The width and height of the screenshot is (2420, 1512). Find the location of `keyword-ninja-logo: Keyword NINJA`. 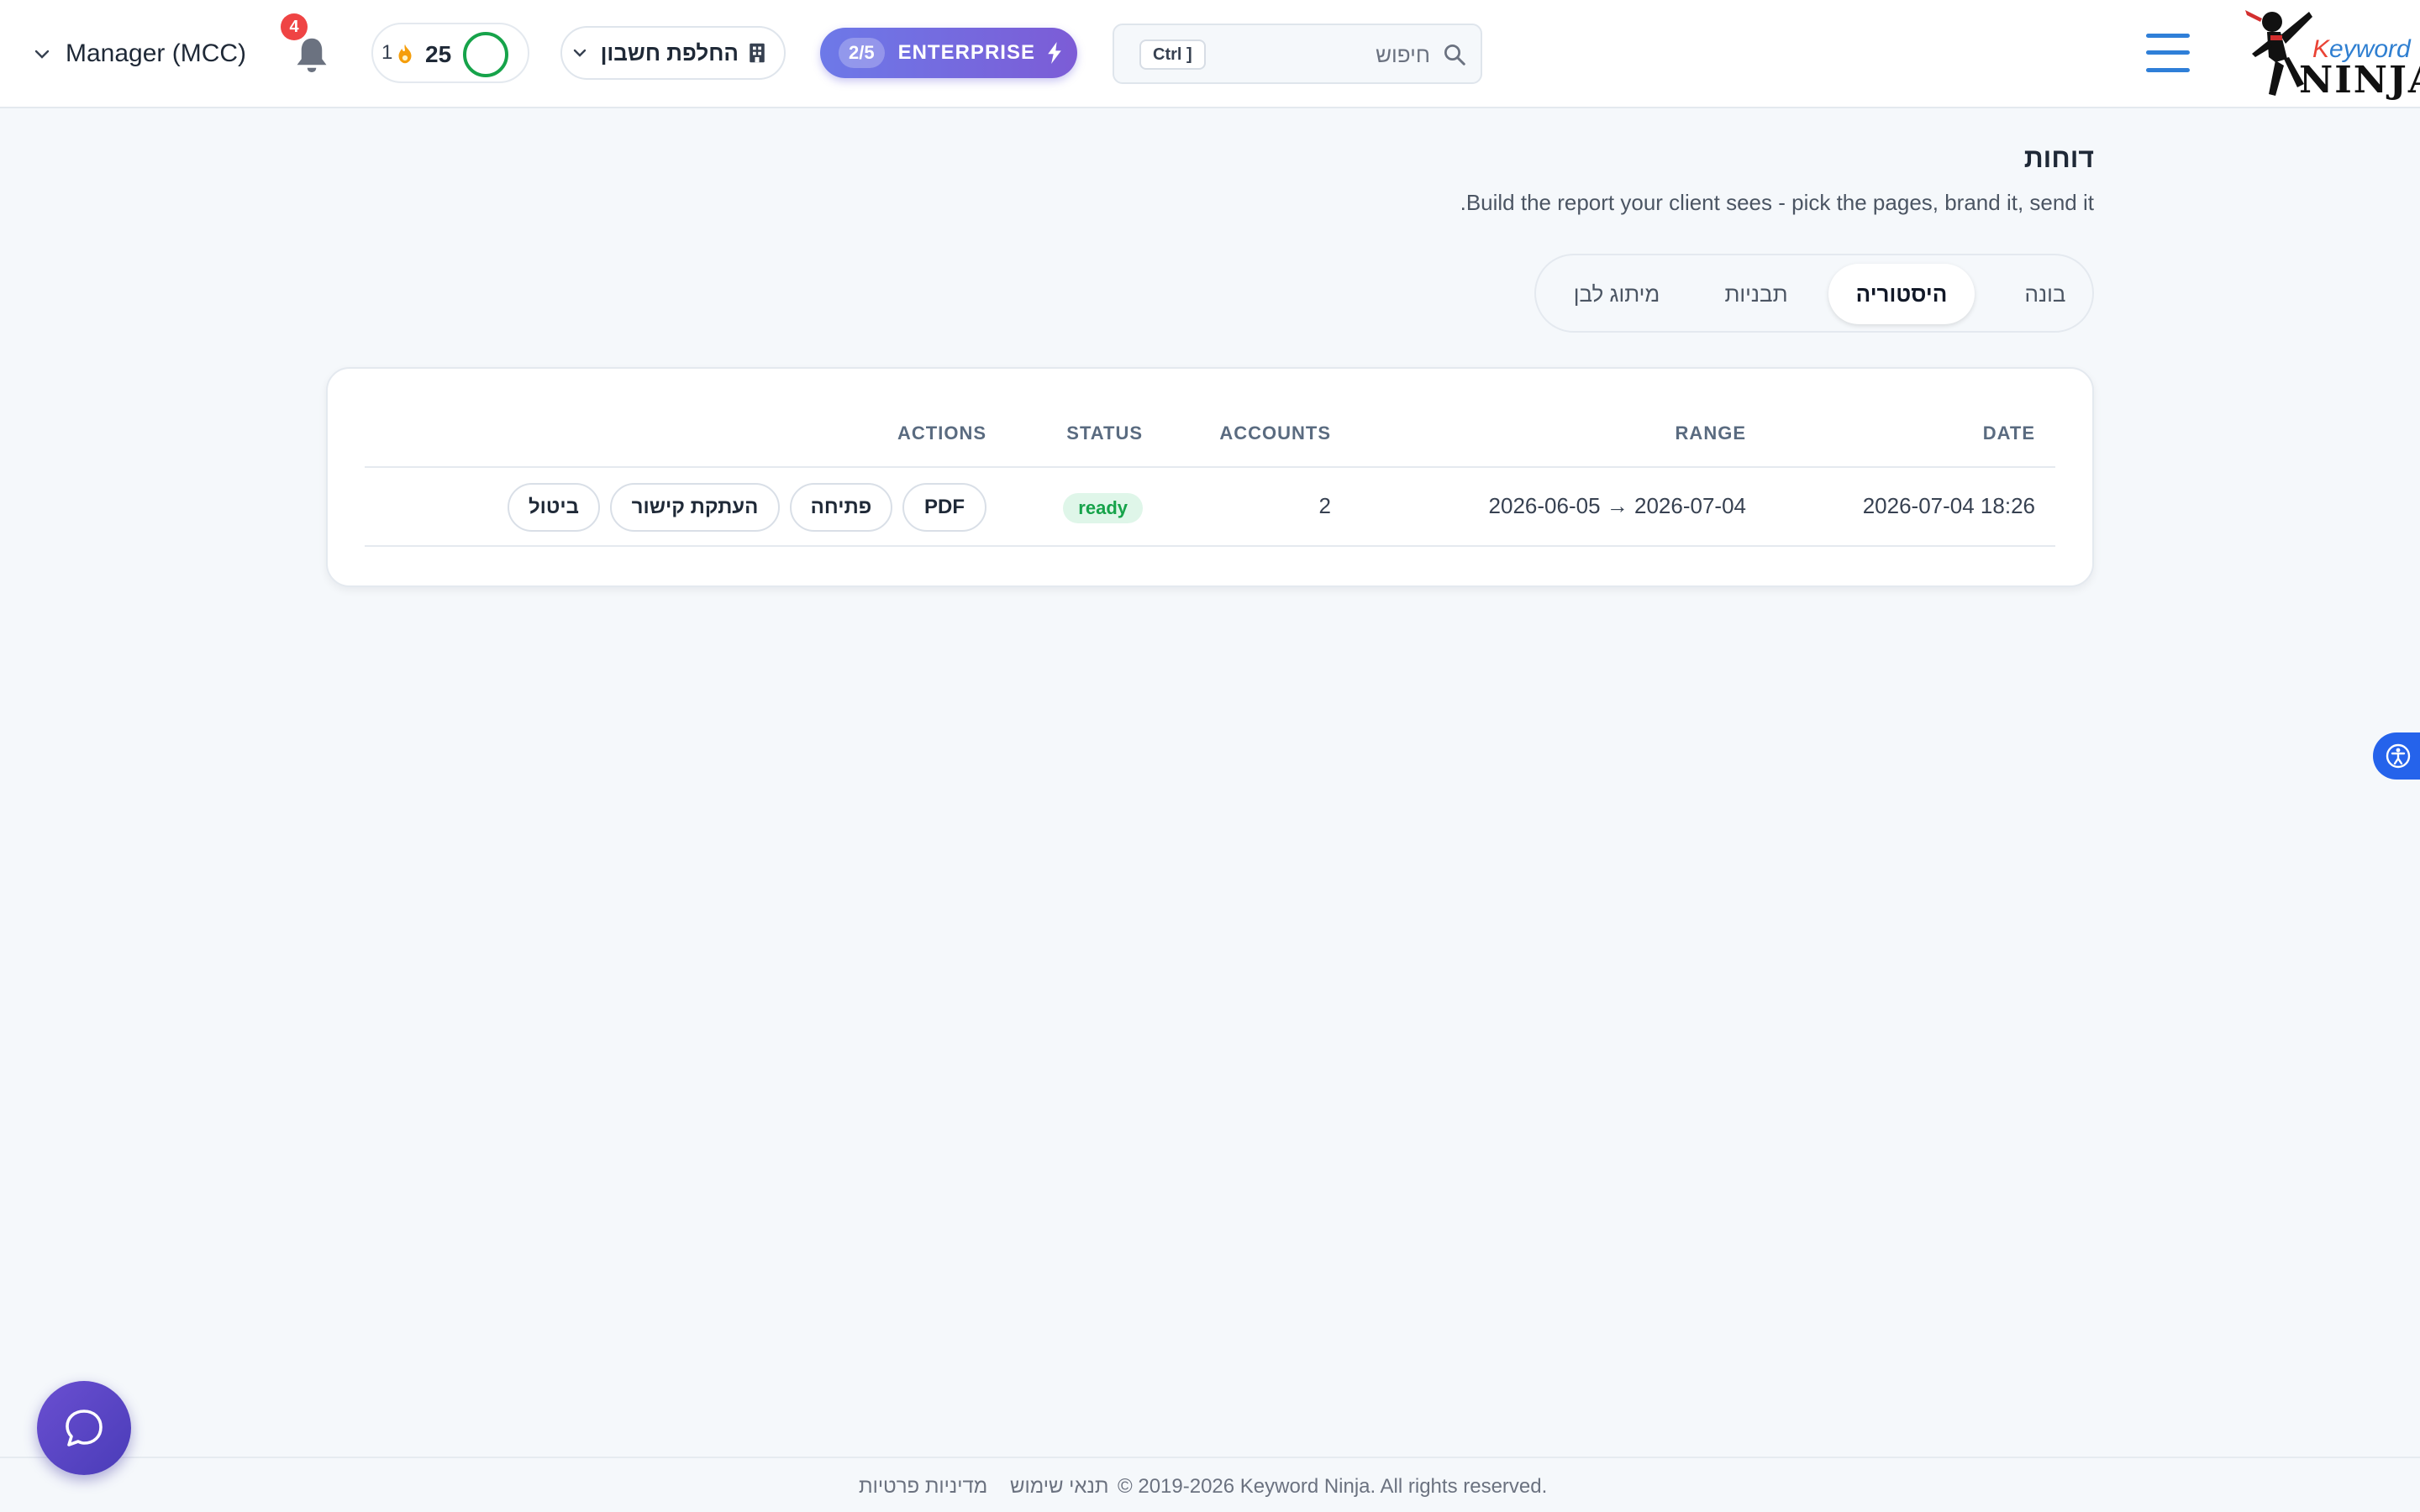

keyword-ninja-logo: Keyword NINJA is located at coordinates (2329, 54).